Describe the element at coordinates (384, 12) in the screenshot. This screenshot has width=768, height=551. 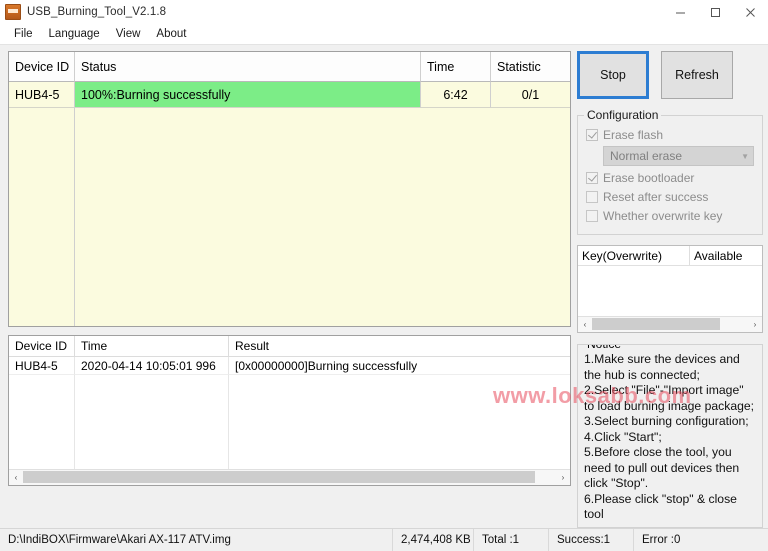
I see `title-bar: USB_Burning_Tool_V2.1.8` at that location.